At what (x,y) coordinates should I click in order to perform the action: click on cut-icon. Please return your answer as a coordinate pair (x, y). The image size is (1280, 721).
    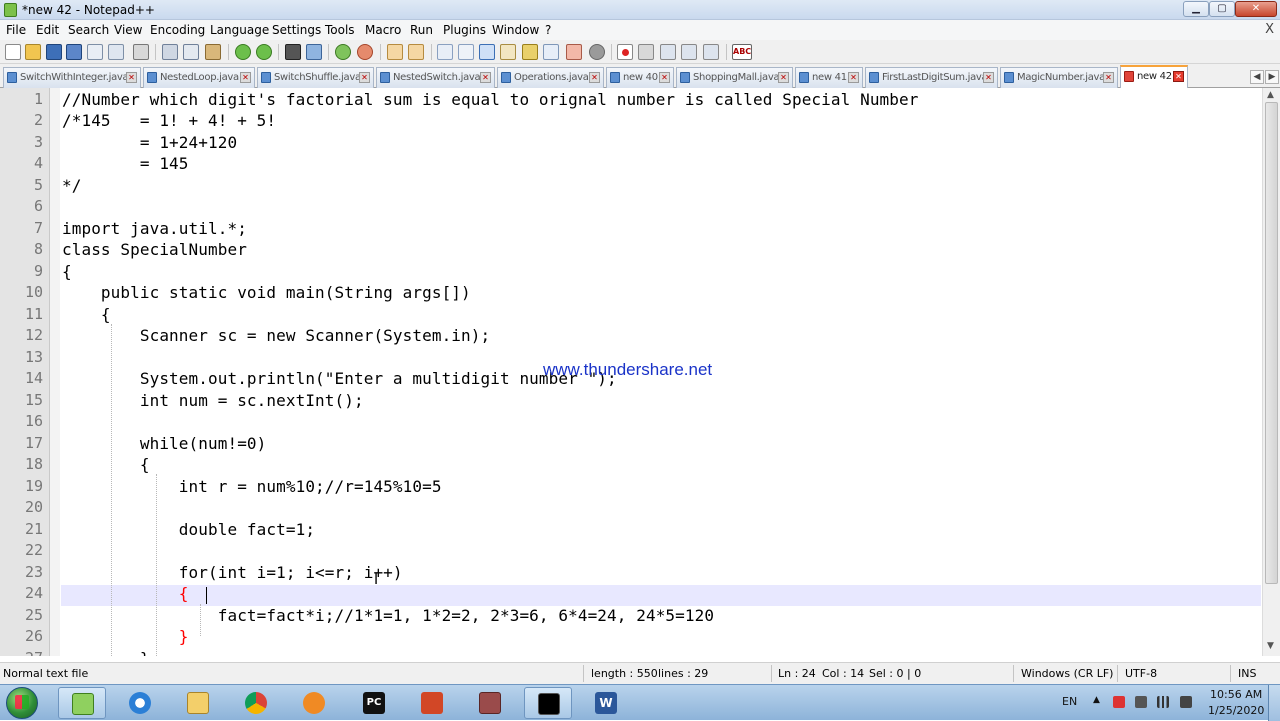
    Looking at the image, I should click on (170, 52).